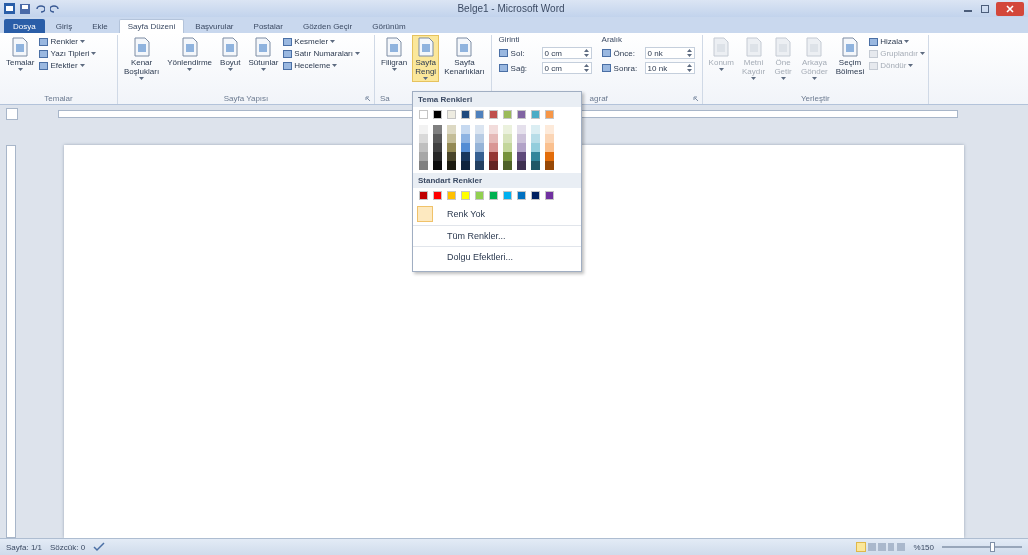 The image size is (1028, 555). Describe the element at coordinates (669, 68) in the screenshot. I see `spin-field: 10 nk` at that location.